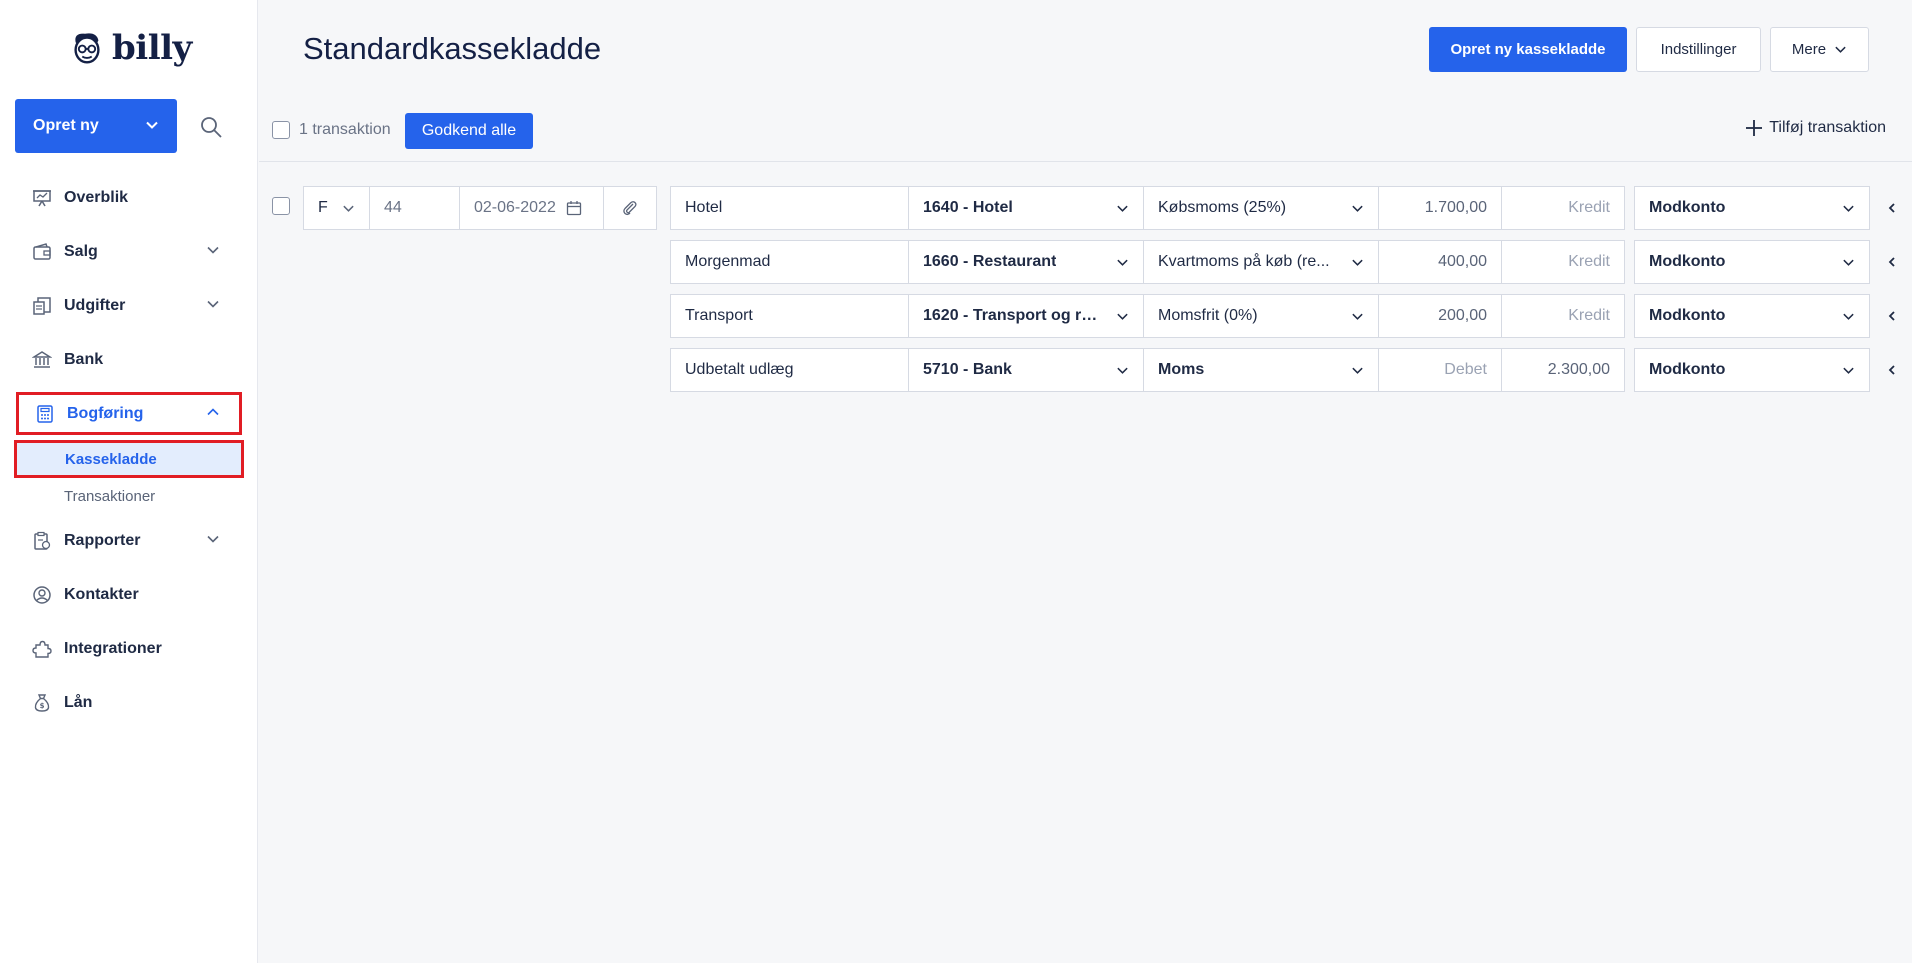 The image size is (1912, 963). I want to click on search-icon, so click(212, 128).